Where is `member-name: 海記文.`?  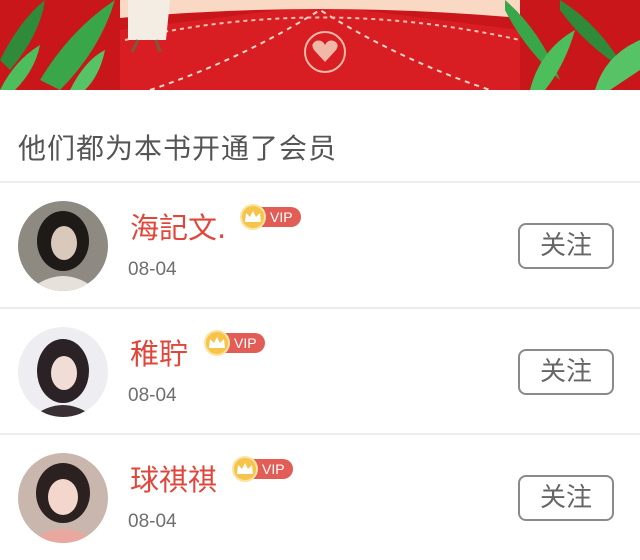 member-name: 海記文. is located at coordinates (178, 226).